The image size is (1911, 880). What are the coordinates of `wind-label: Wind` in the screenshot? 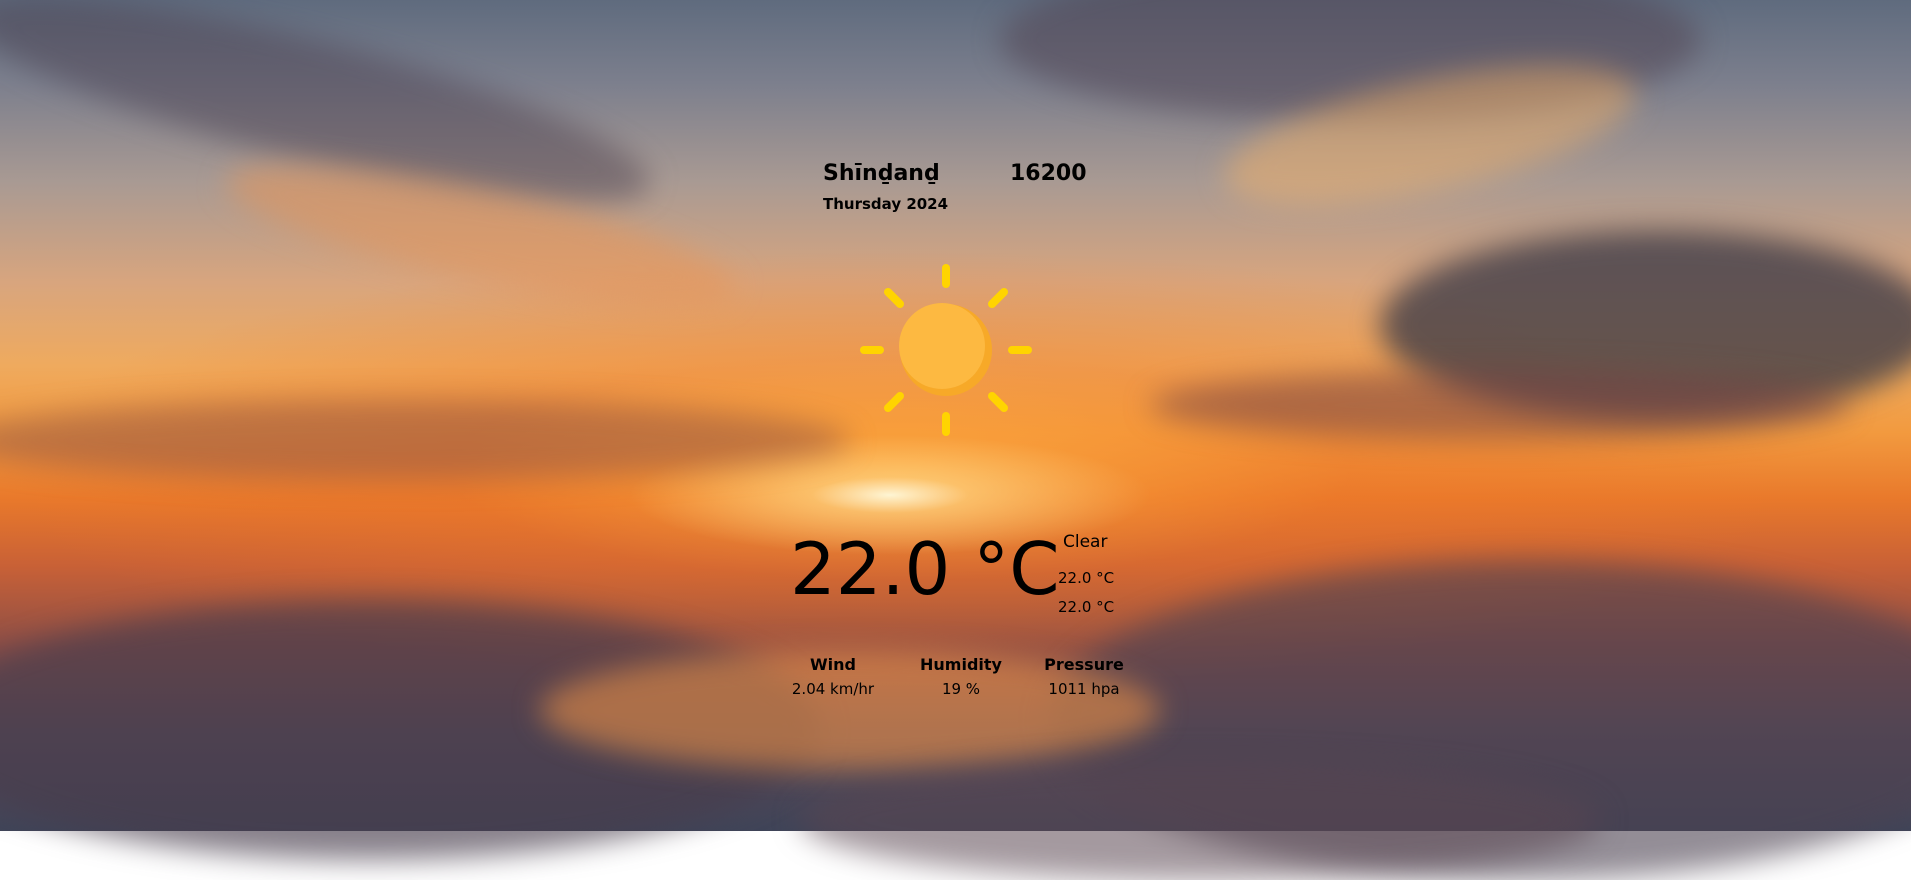 It's located at (833, 664).